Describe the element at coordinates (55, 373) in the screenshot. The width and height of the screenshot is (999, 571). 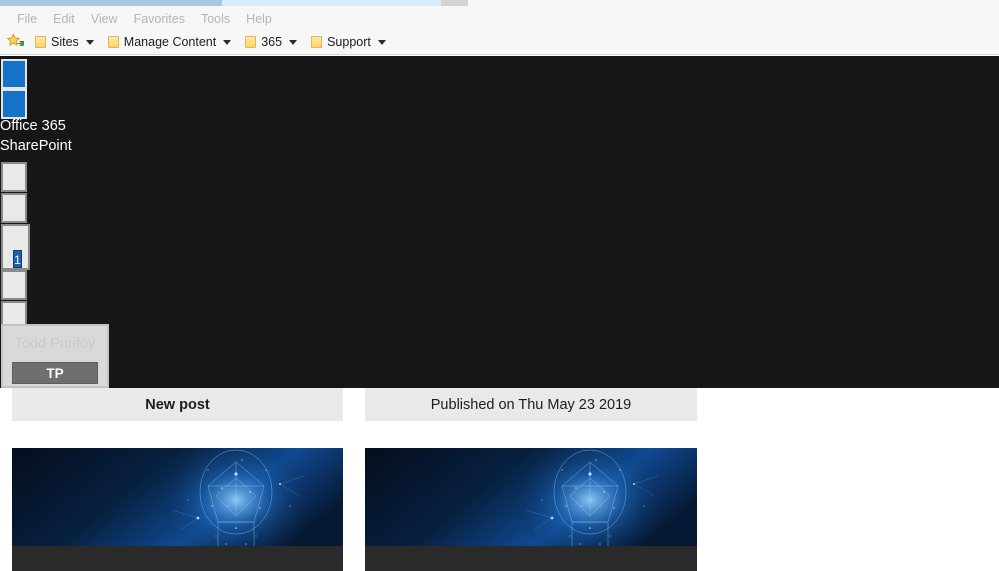
I see `avatar: TP` at that location.